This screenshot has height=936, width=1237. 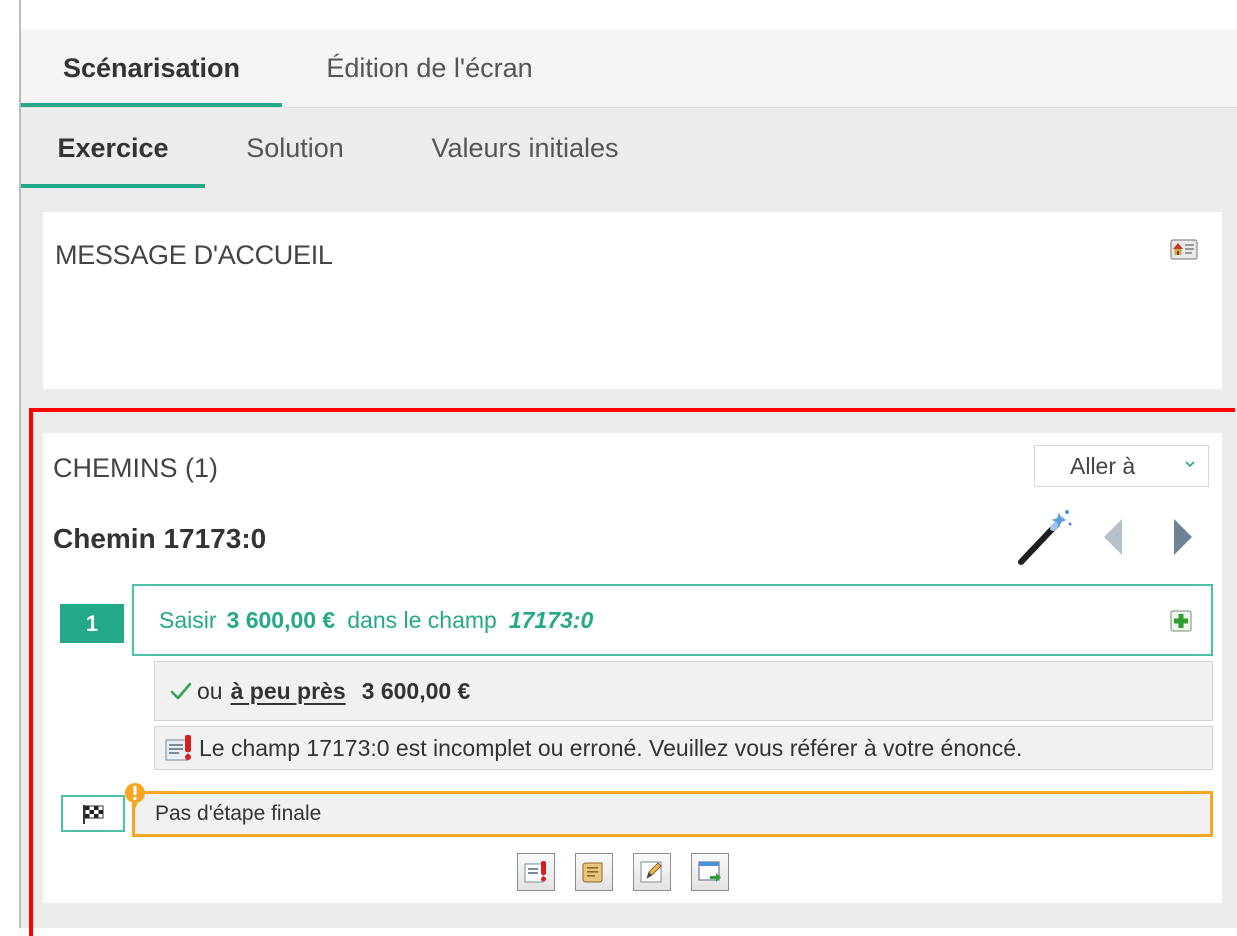 I want to click on window-export-button, so click(x=710, y=872).